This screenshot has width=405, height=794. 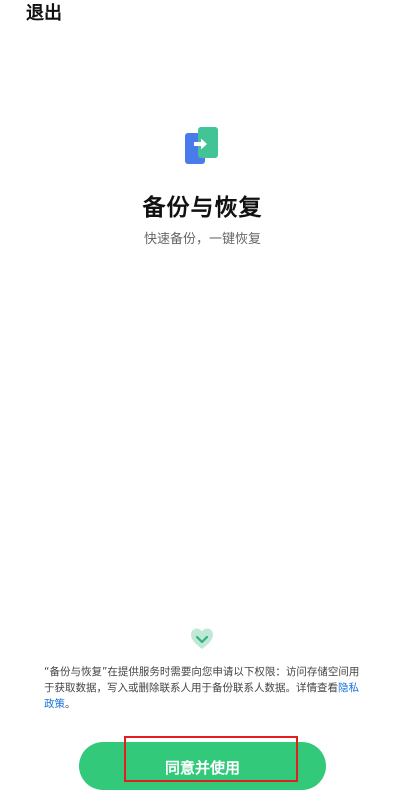 I want to click on page-subtitle: 快速备份，一键恢复, so click(x=202, y=239).